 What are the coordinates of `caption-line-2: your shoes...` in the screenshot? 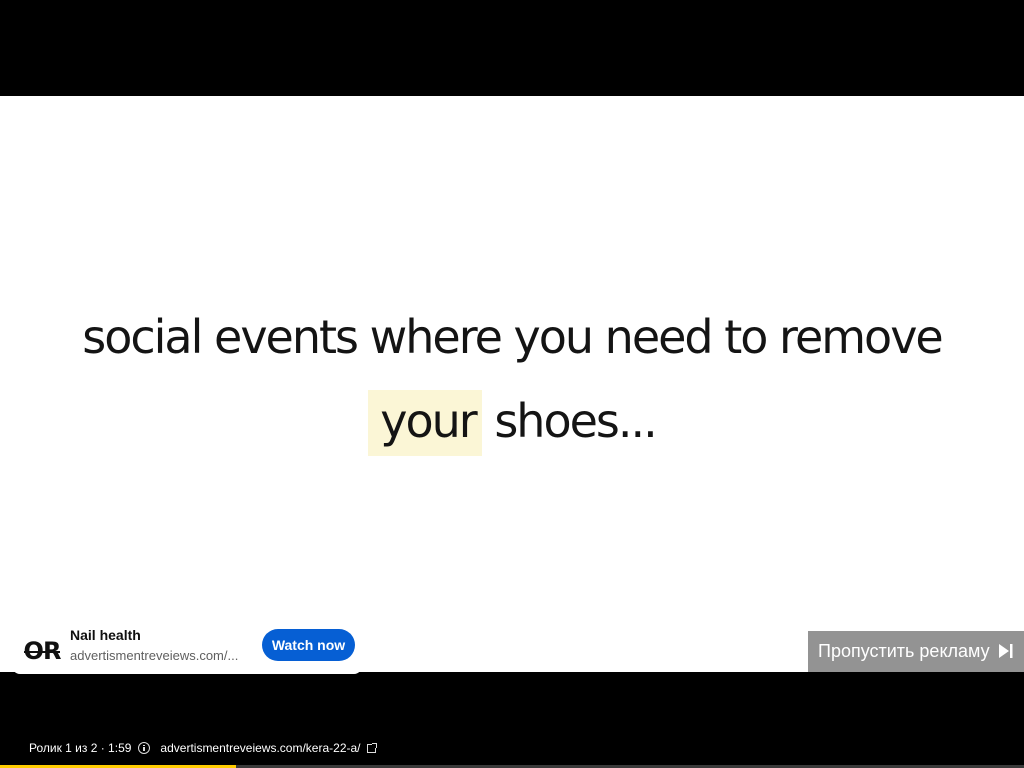 It's located at (512, 423).